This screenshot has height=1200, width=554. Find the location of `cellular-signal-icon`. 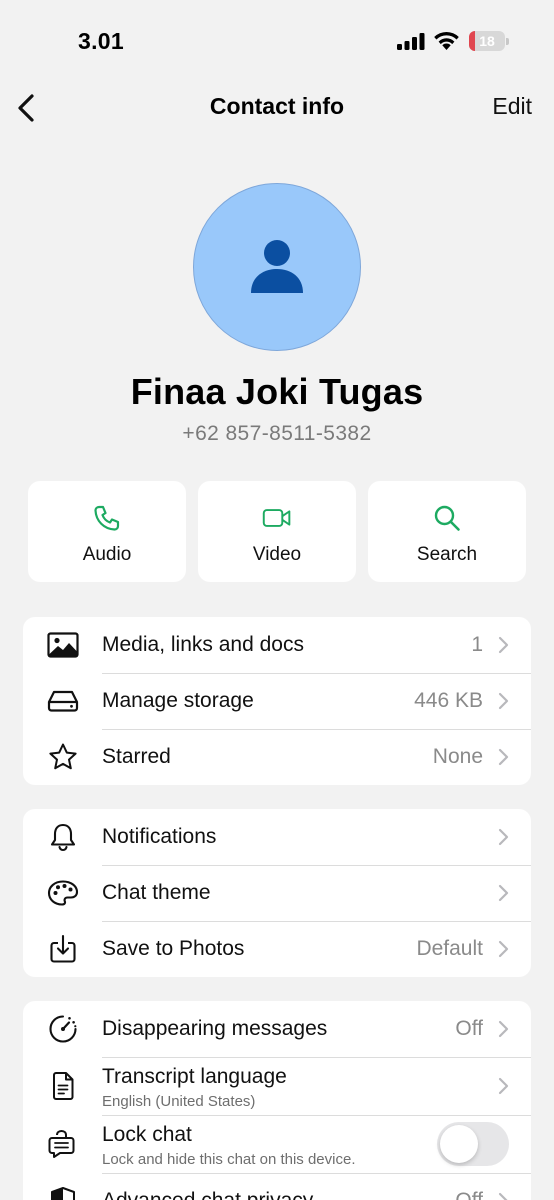

cellular-signal-icon is located at coordinates (411, 41).